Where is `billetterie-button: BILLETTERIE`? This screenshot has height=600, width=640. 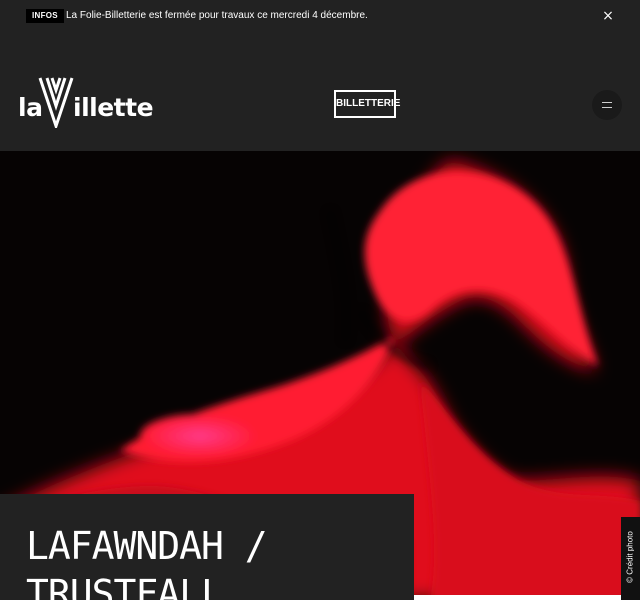 billetterie-button: BILLETTERIE is located at coordinates (367, 104).